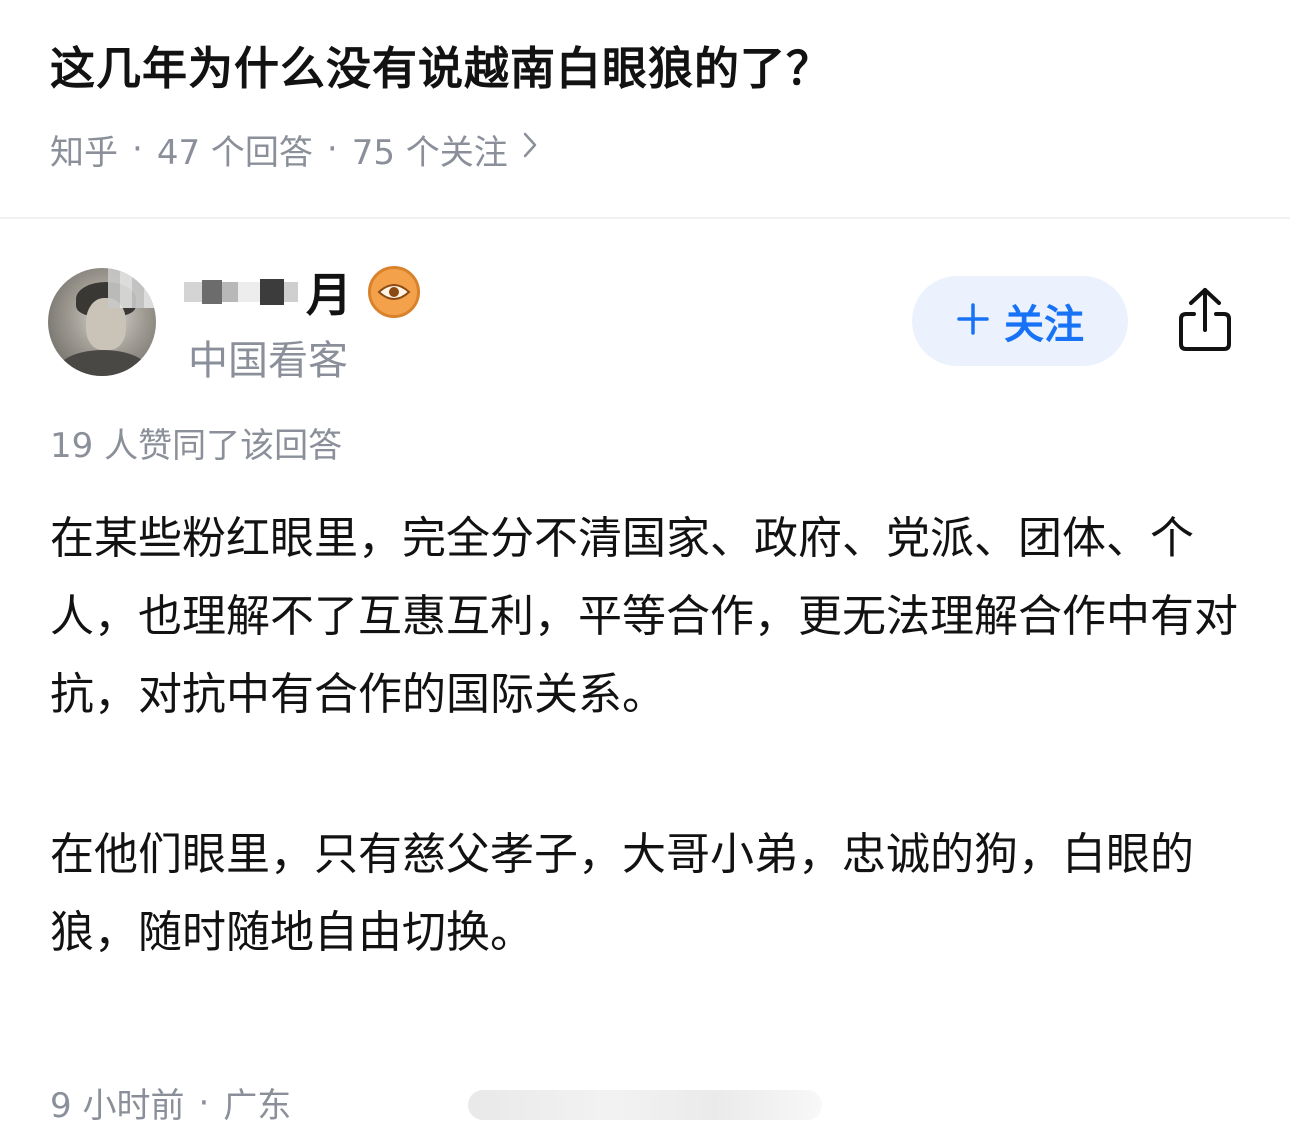 The height and width of the screenshot is (1134, 1290). Describe the element at coordinates (329, 292) in the screenshot. I see `author-name: 月` at that location.